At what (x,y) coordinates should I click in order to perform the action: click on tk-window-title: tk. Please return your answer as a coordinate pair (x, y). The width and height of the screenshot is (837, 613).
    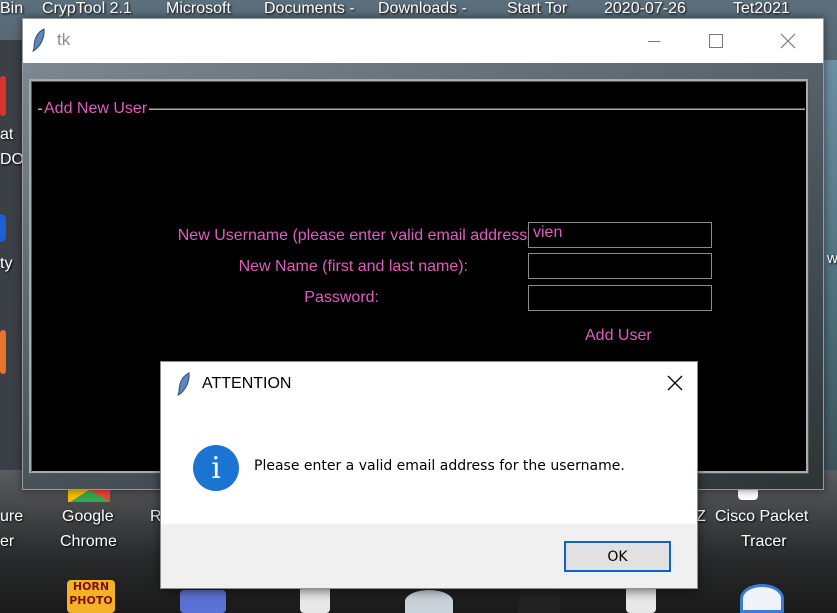
    Looking at the image, I should click on (64, 39).